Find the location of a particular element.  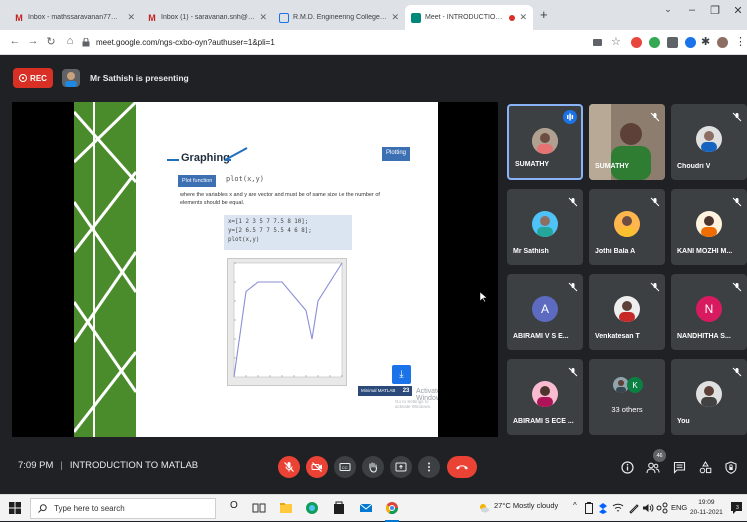

meeting-details-button is located at coordinates (627, 467).